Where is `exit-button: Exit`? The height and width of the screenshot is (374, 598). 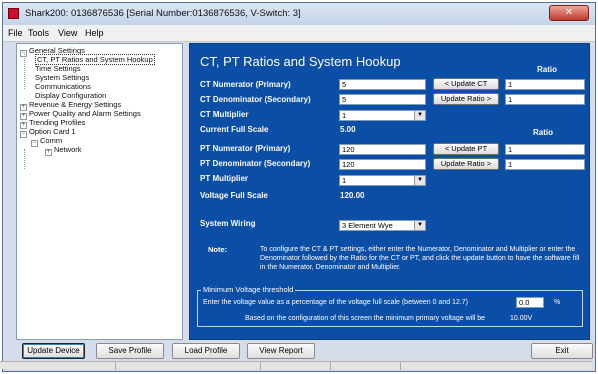
exit-button: Exit is located at coordinates (562, 351).